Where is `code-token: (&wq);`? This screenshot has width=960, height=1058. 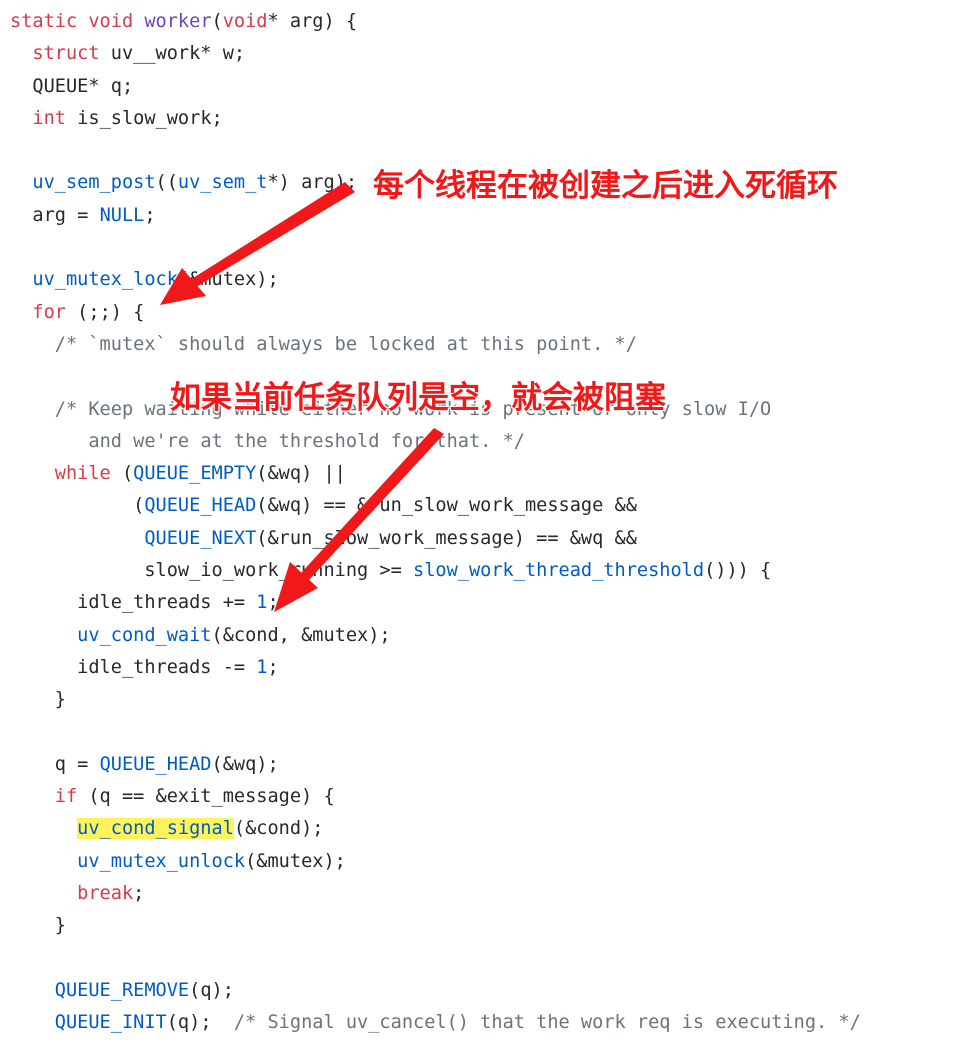 code-token: (&wq); is located at coordinates (245, 764).